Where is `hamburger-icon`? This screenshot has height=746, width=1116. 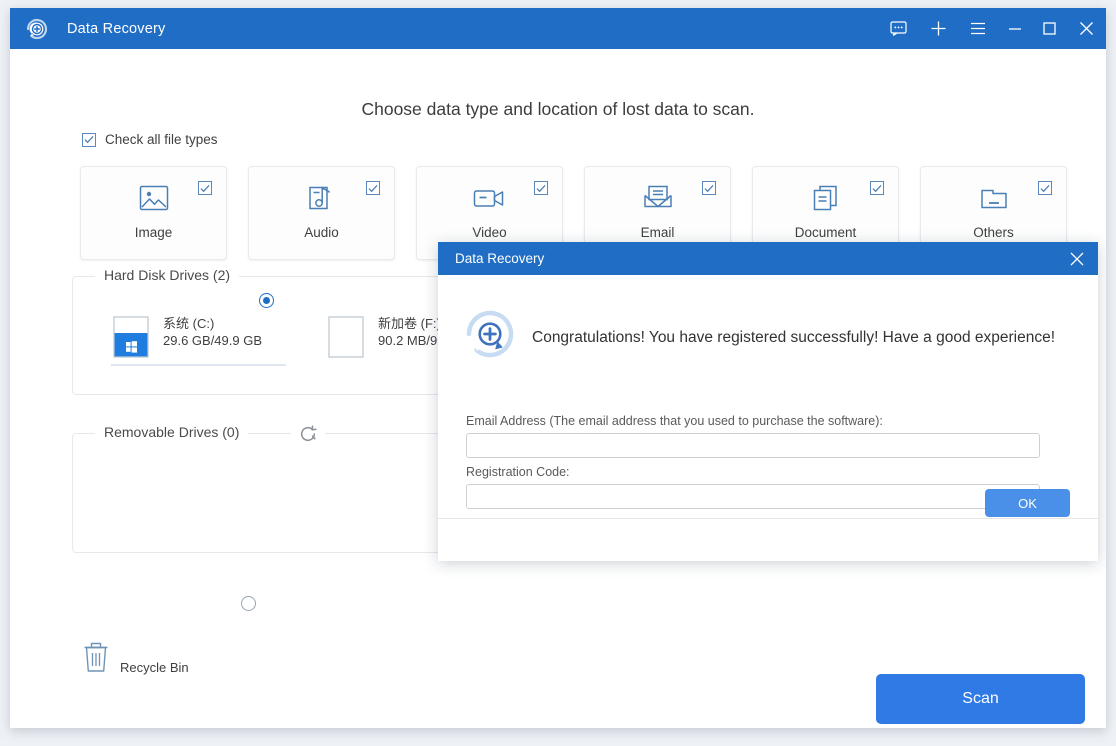
hamburger-icon is located at coordinates (978, 28).